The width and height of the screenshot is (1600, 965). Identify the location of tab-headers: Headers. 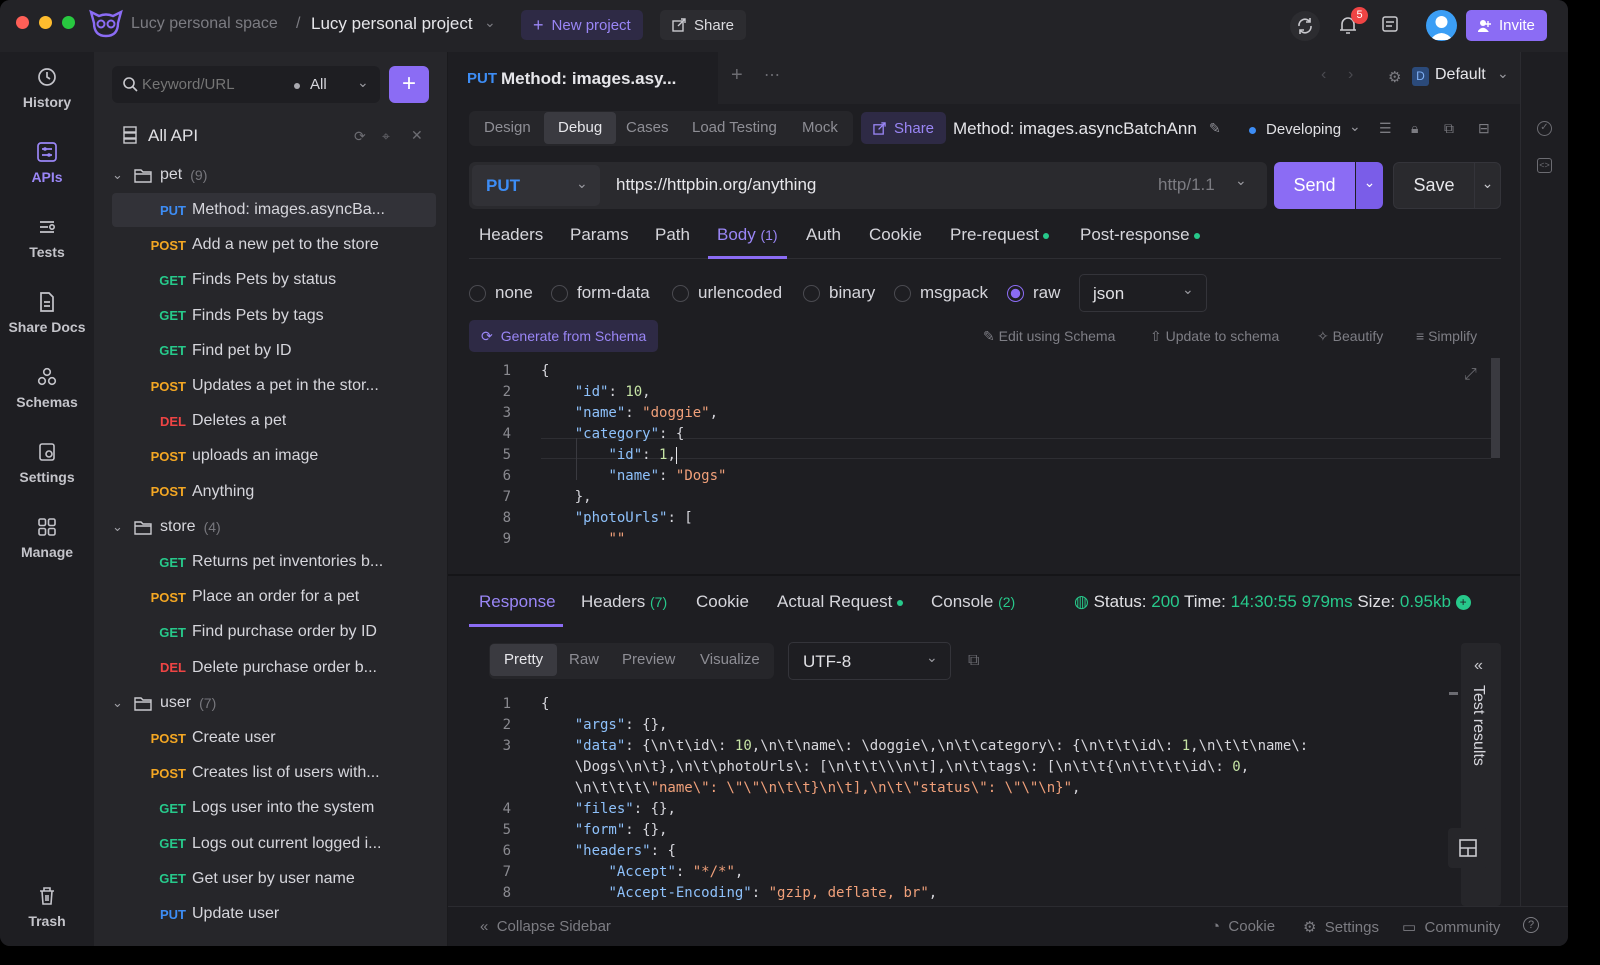
(511, 235).